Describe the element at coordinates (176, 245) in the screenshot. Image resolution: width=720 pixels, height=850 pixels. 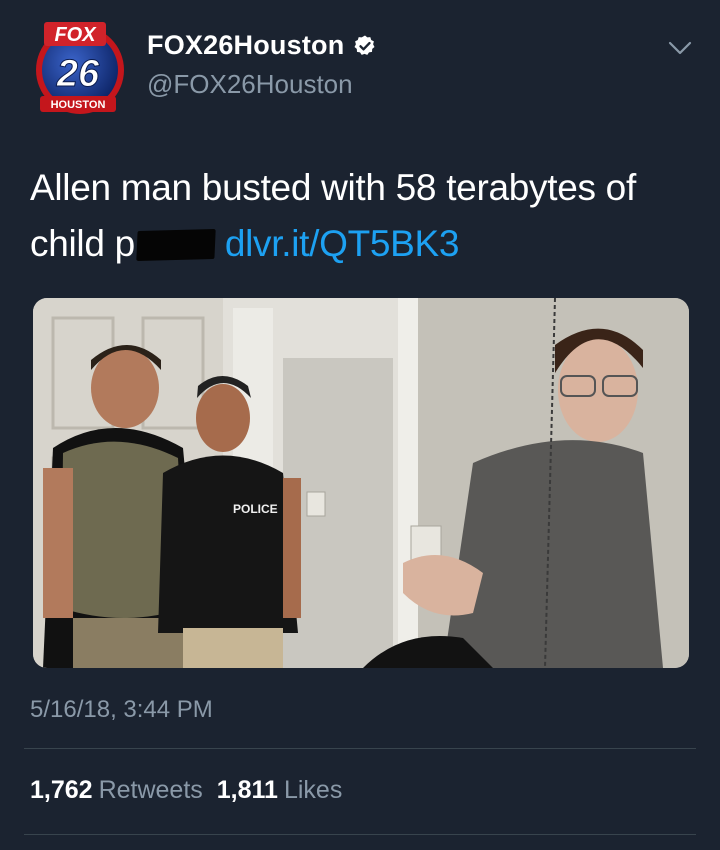
I see `redaction-mark` at that location.